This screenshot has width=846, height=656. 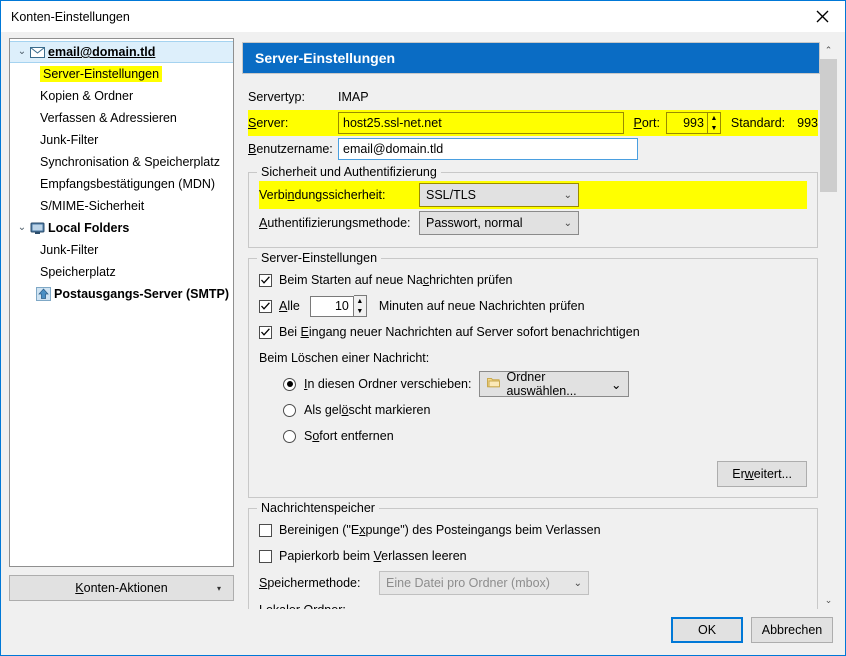 I want to click on sidebar-item-synchronization: Synchronisation & Speicherplatz, so click(x=121, y=162).